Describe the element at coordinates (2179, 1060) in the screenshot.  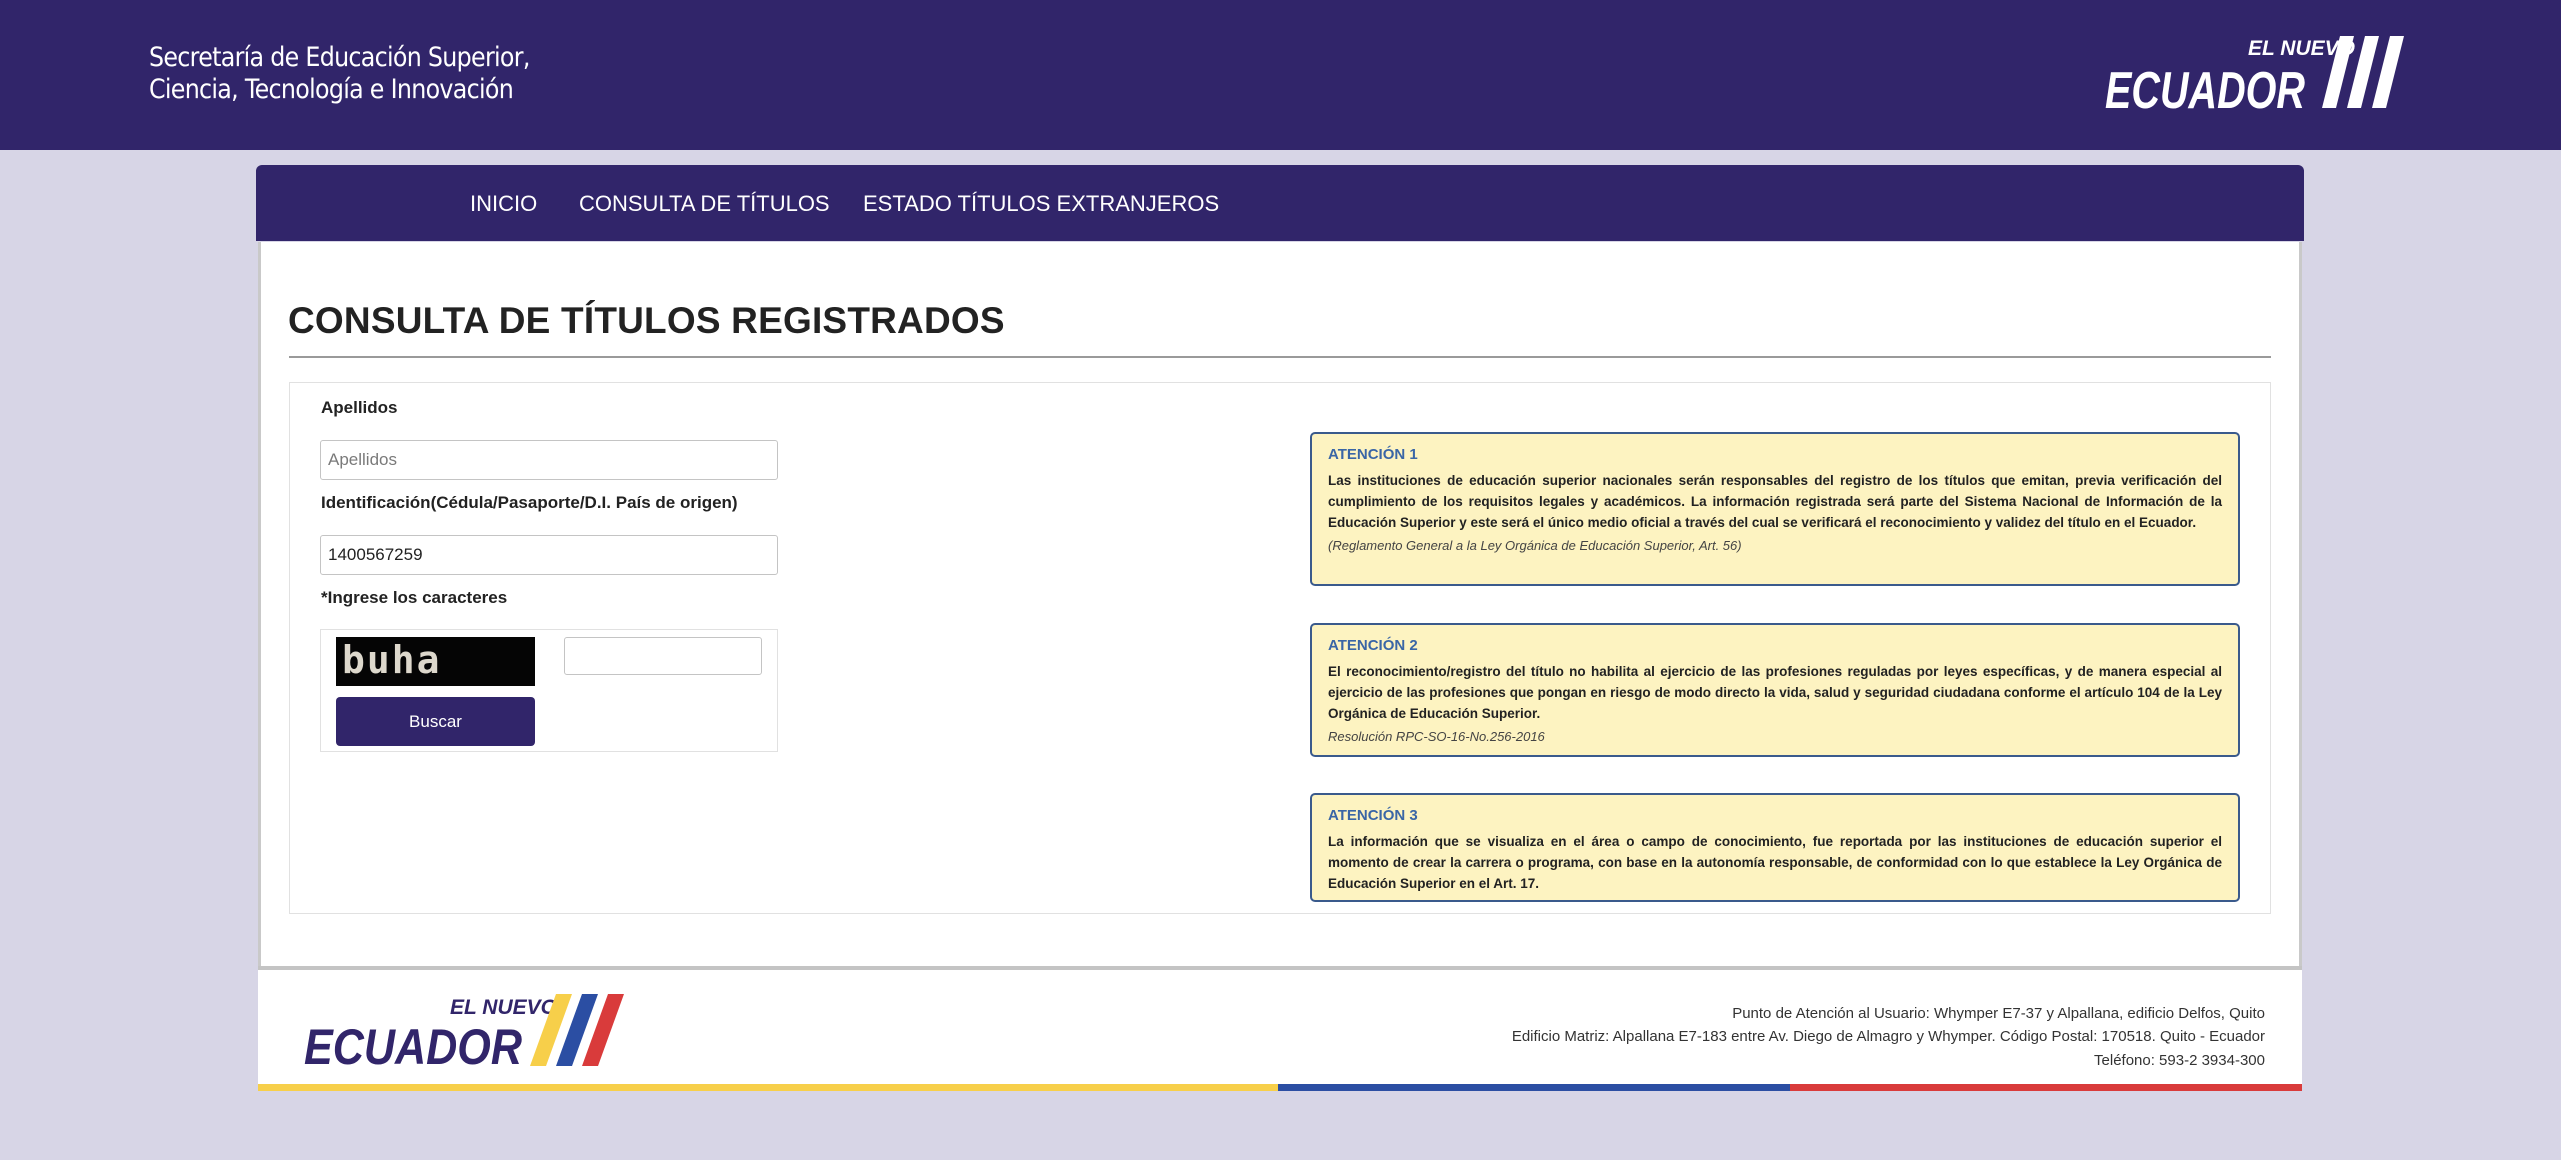
I see `footer-phone: Teléfono: 593-2 3934-300` at that location.